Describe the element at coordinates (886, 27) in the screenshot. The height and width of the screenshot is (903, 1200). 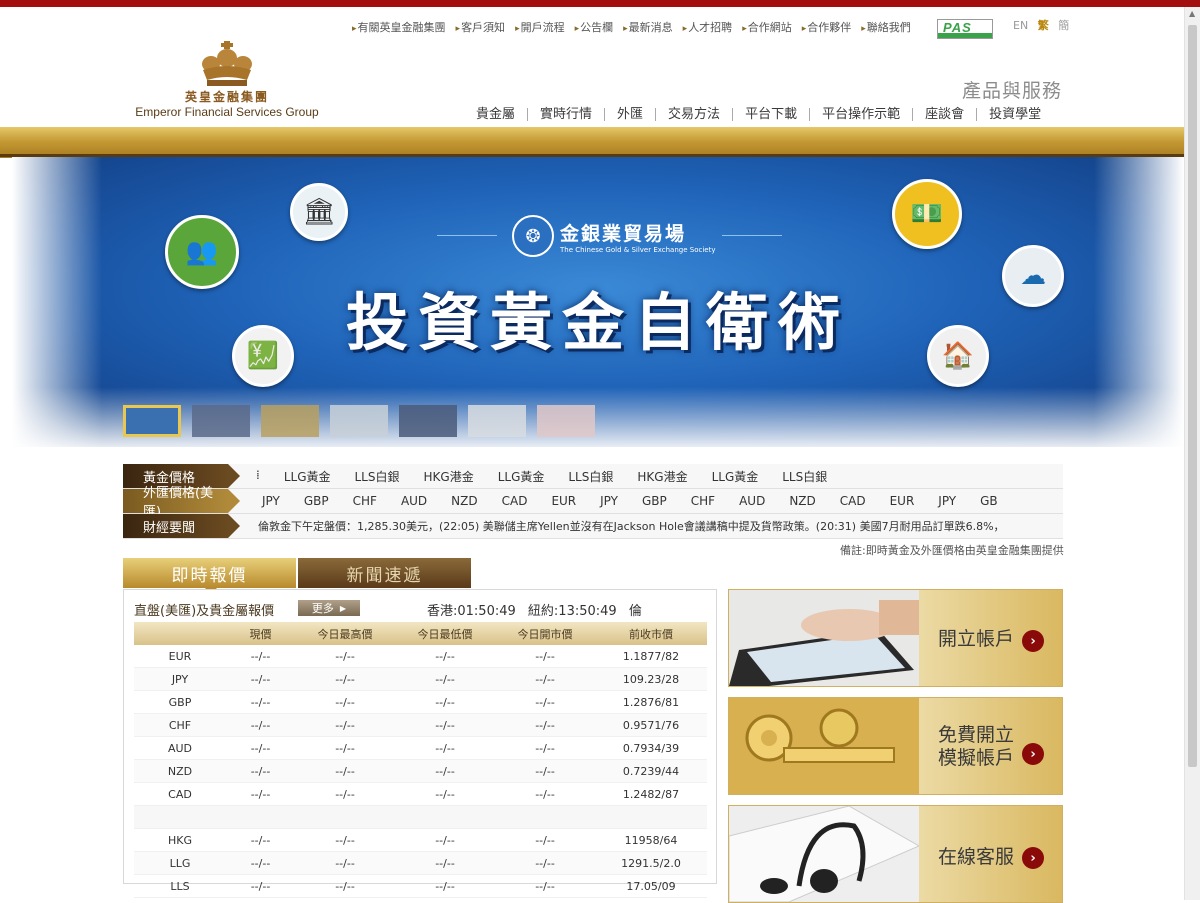
I see `toplink-contact: ▸聯絡我們` at that location.